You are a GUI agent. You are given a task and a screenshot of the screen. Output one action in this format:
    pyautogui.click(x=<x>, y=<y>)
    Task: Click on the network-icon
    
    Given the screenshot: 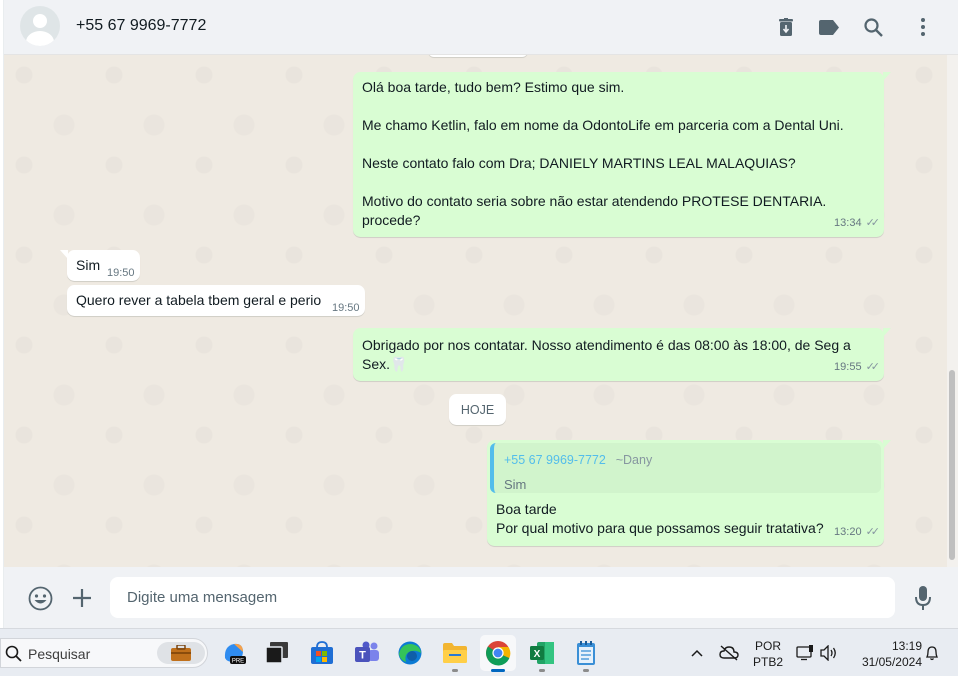 What is the action you would take?
    pyautogui.click(x=805, y=652)
    